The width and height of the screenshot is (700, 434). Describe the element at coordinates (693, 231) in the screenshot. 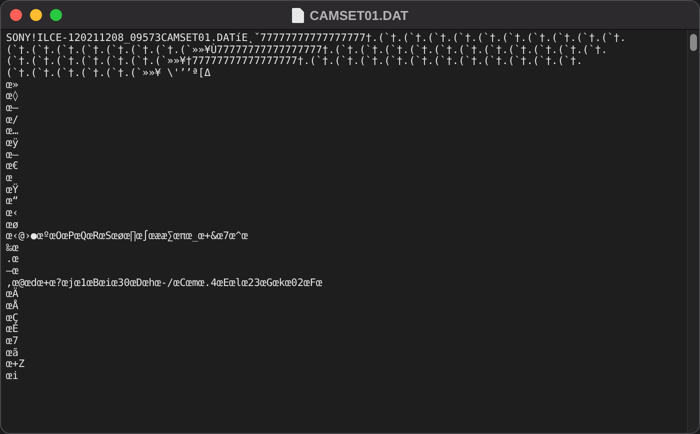

I see `scroll-bar` at that location.